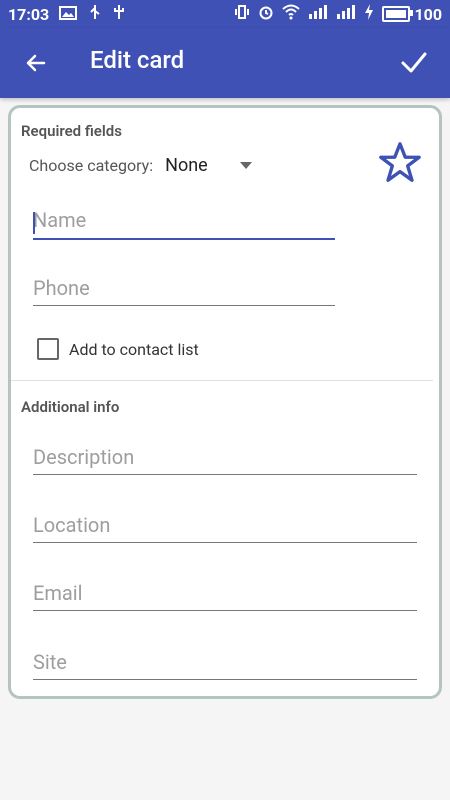 This screenshot has height=800, width=450. I want to click on section-divider, so click(222, 380).